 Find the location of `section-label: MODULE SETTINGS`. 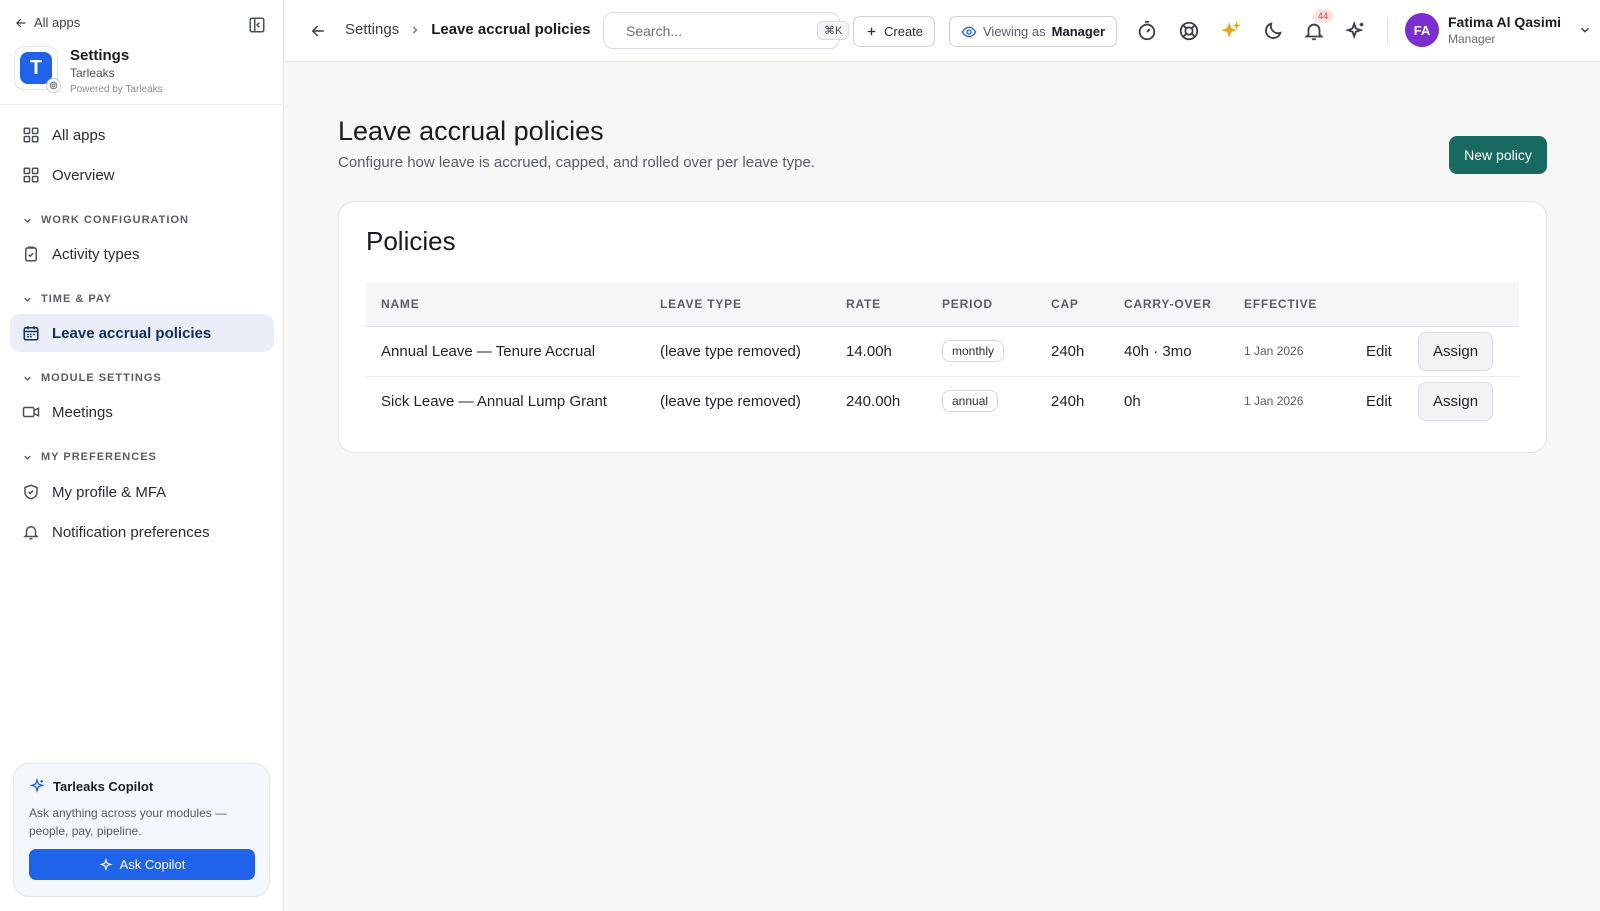

section-label: MODULE SETTINGS is located at coordinates (101, 378).